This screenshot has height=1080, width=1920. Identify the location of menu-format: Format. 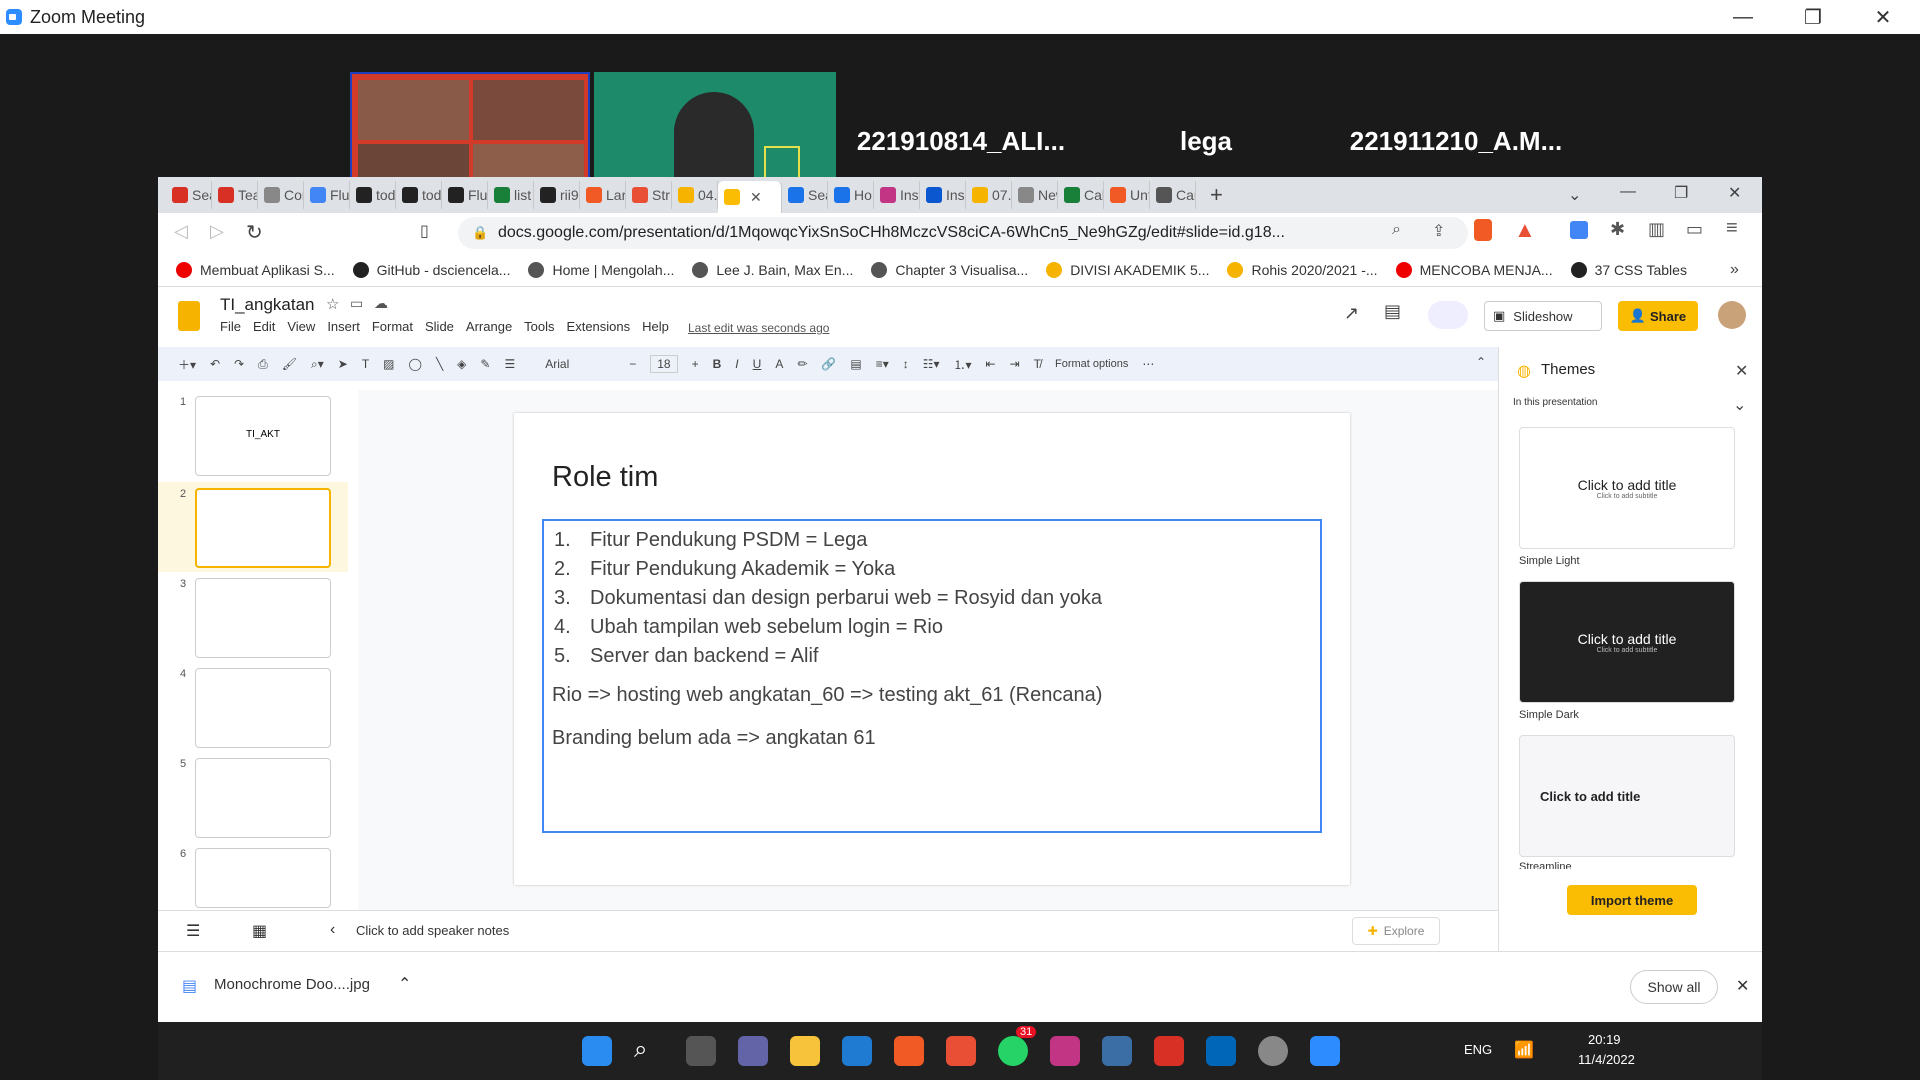
(392, 326).